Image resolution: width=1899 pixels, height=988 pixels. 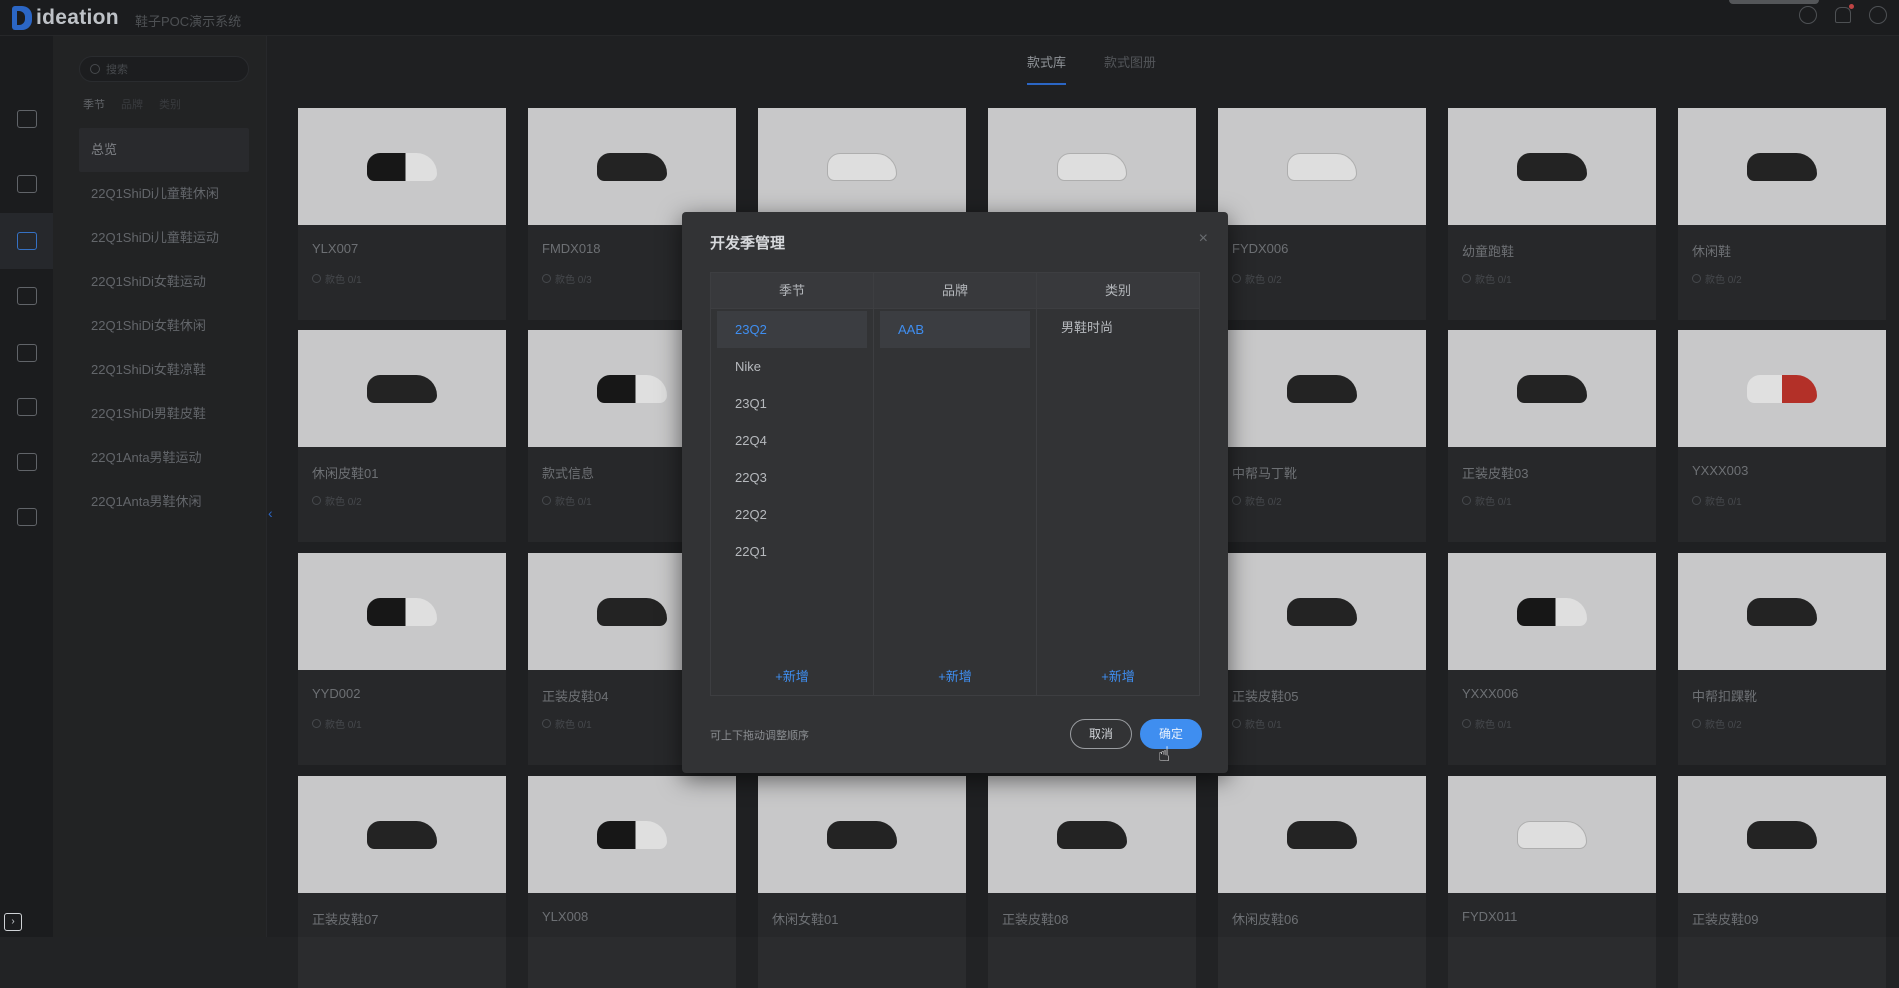 I want to click on modal-list-item: 23Q2, so click(x=792, y=329).